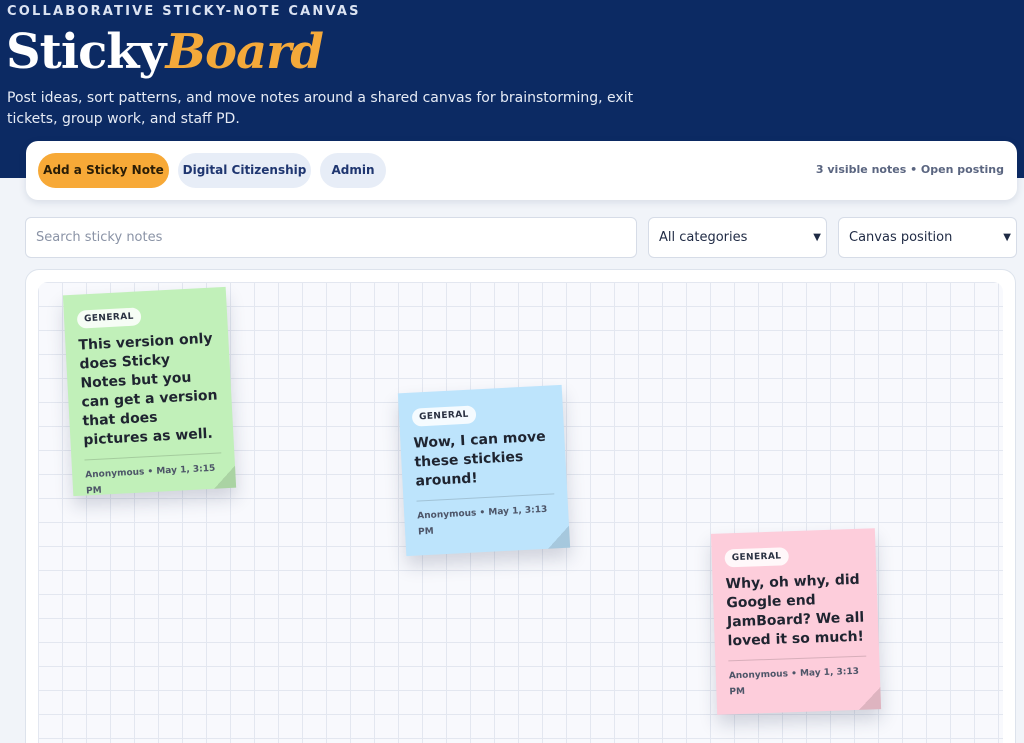  Describe the element at coordinates (244, 170) in the screenshot. I see `tab-digital-citizenship: Digital Citizenship` at that location.